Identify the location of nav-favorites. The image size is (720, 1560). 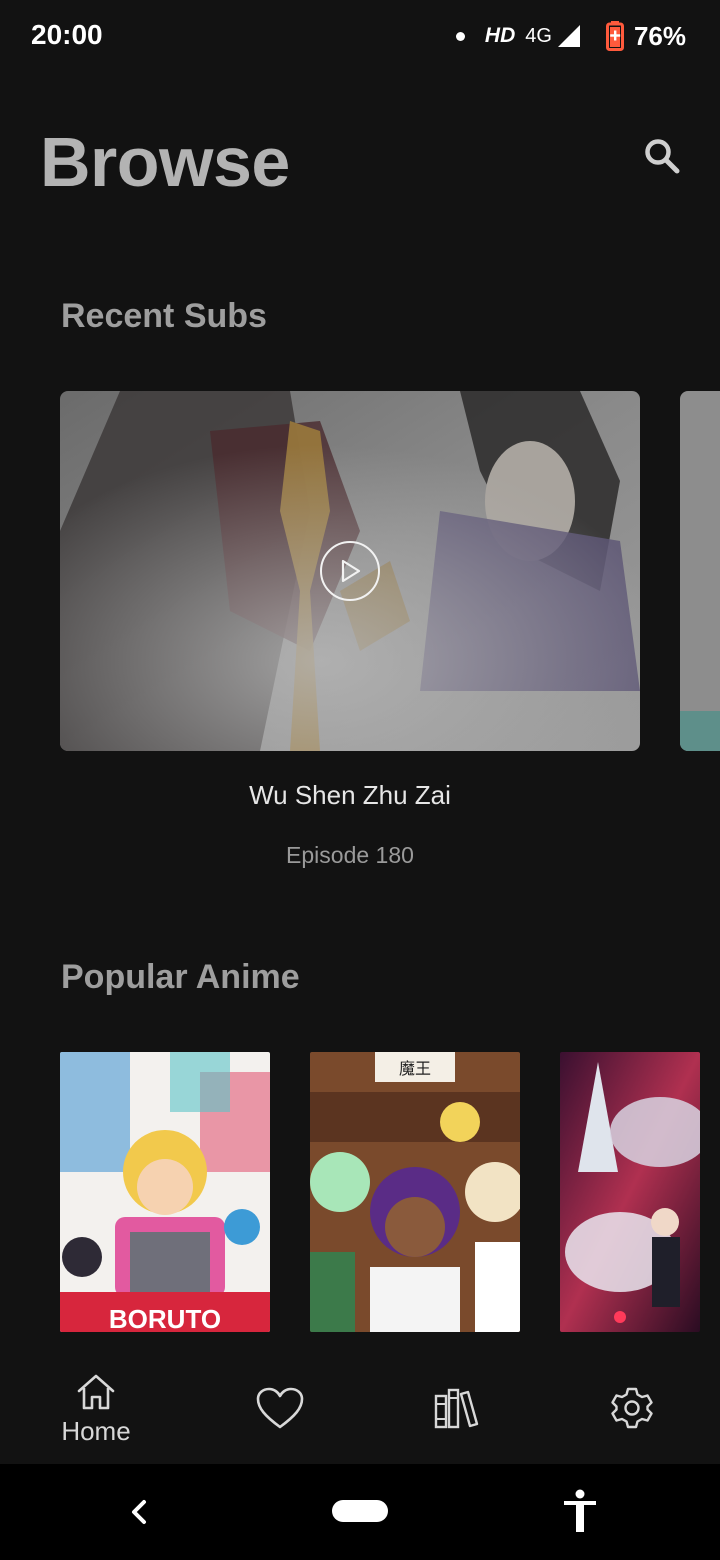
(280, 1413).